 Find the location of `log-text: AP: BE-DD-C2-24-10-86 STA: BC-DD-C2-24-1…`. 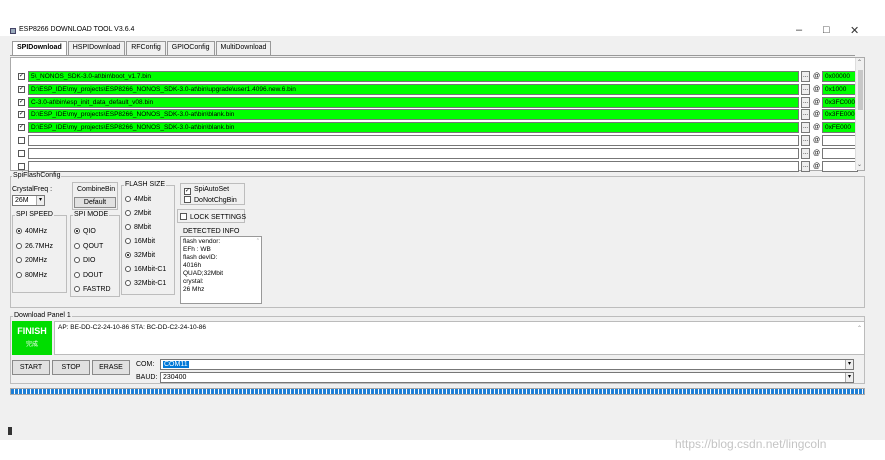

log-text: AP: BE-DD-C2-24-10-86 STA: BC-DD-C2-24-1… is located at coordinates (132, 327).